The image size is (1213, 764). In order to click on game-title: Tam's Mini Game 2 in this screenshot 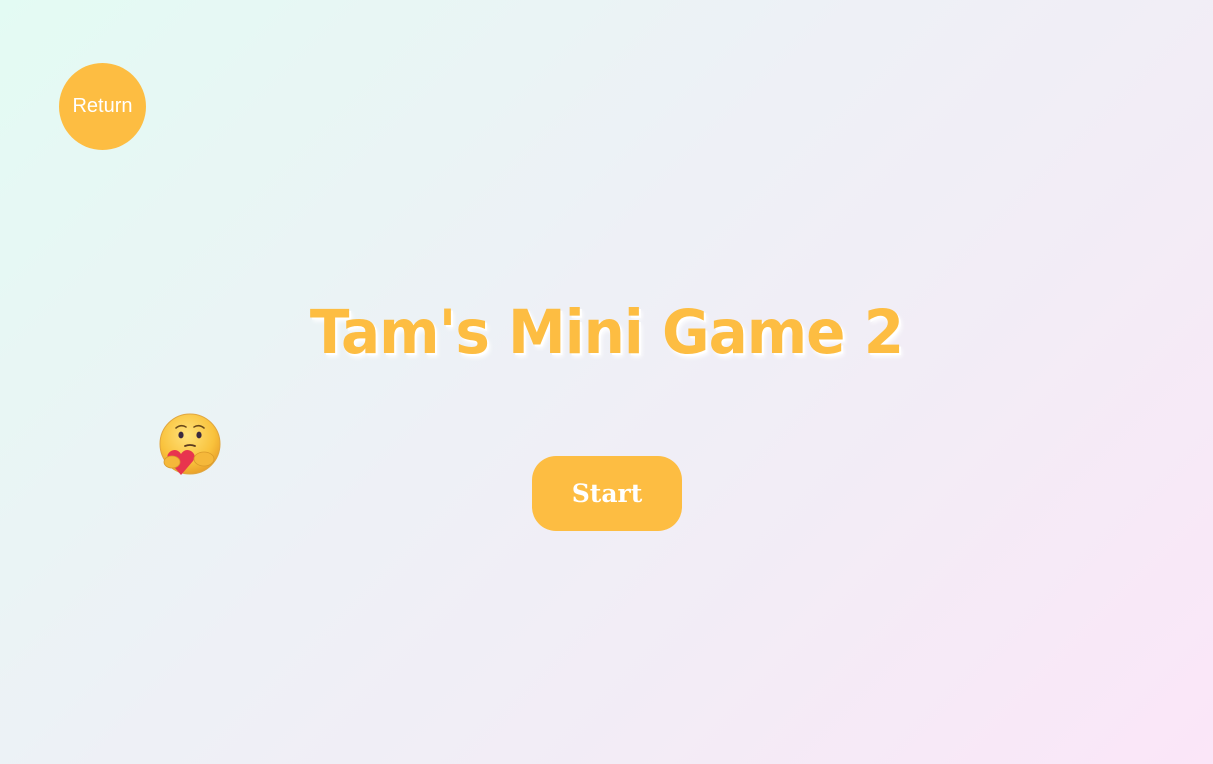, I will do `click(606, 332)`.